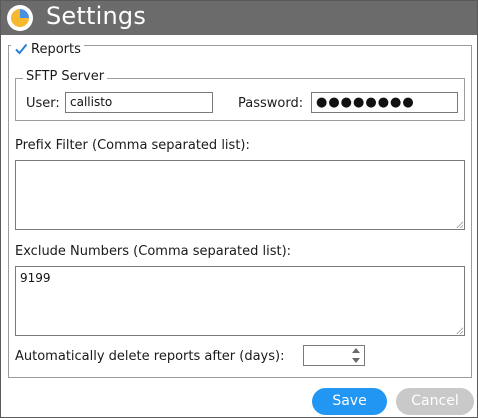 This screenshot has width=478, height=418. Describe the element at coordinates (153, 251) in the screenshot. I see `exclude-numbers-label: Exclude Numbers (Comma separated list):` at that location.